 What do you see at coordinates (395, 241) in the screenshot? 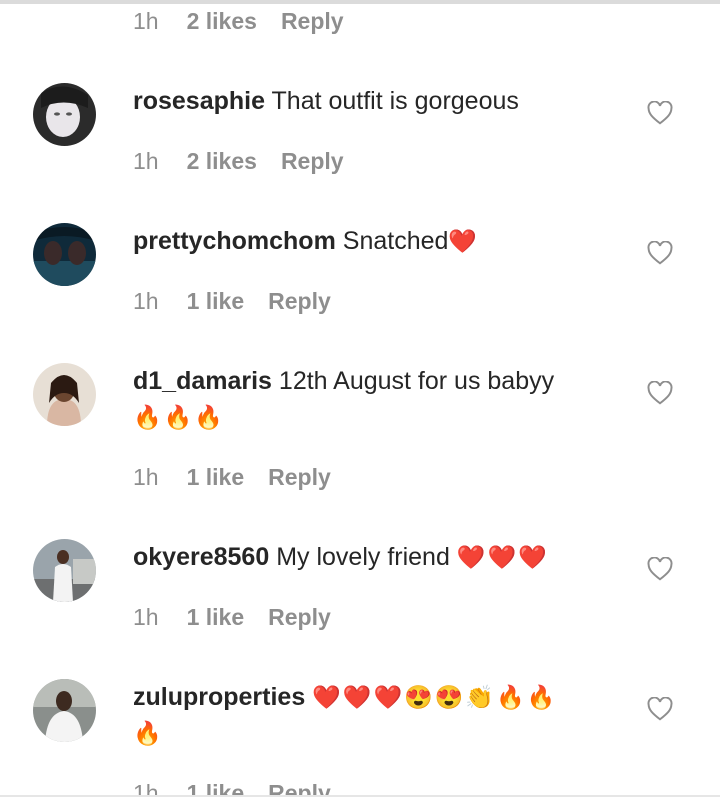
I see `comment-text: Snatched` at bounding box center [395, 241].